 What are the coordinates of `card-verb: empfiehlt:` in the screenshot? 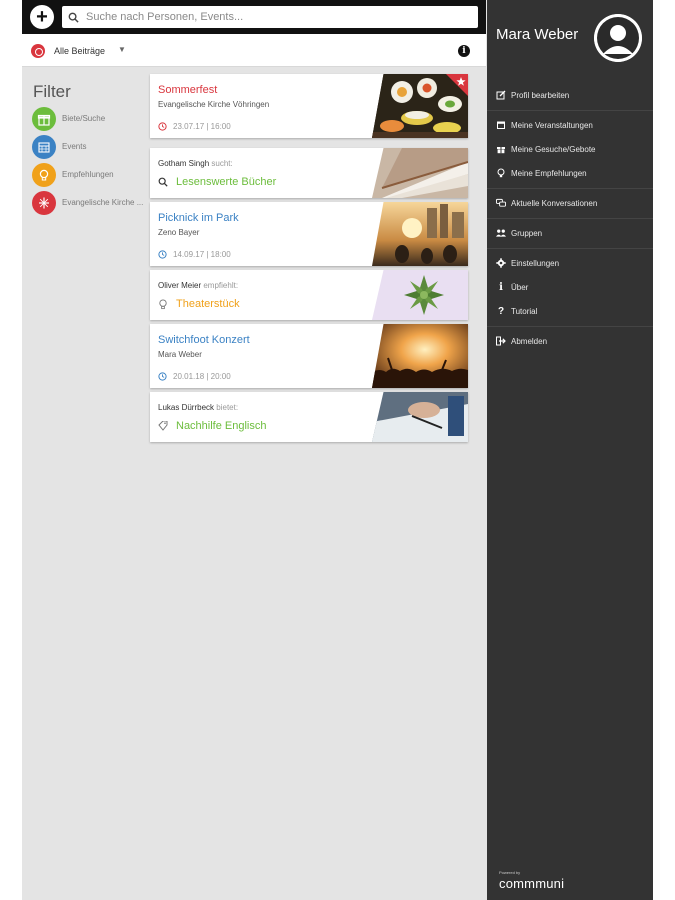 It's located at (221, 285).